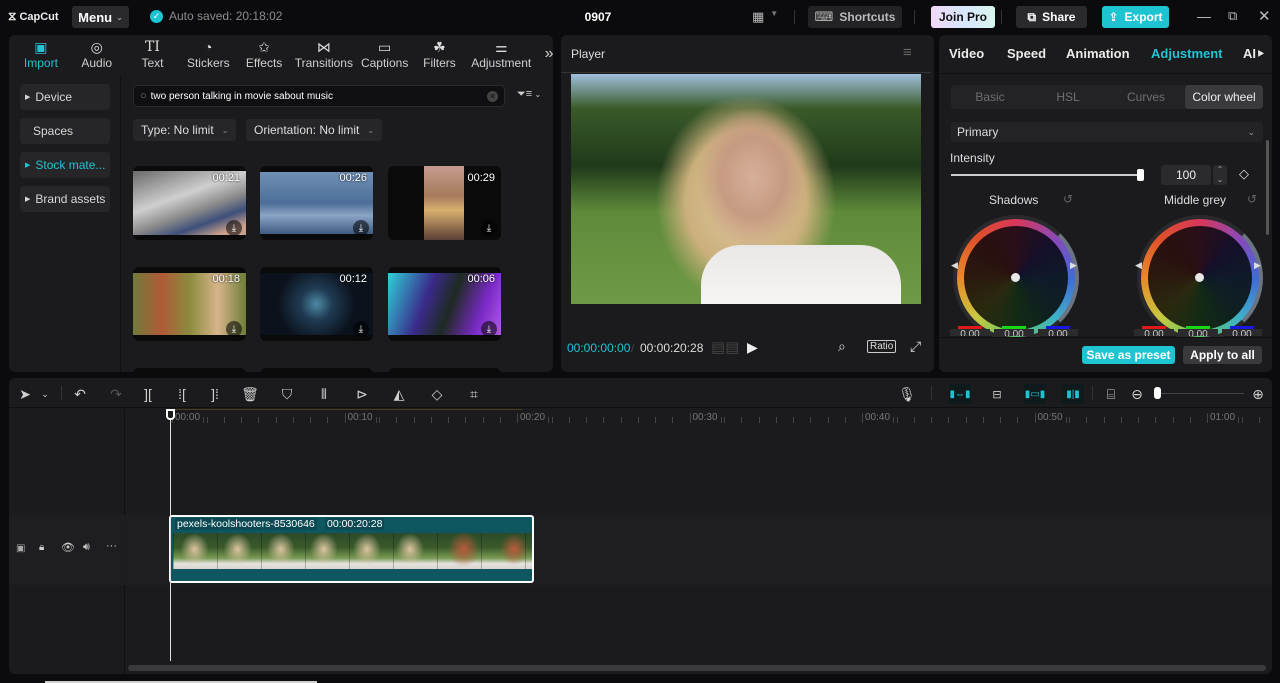  Describe the element at coordinates (725, 347) in the screenshot. I see `waveform-icon: ▤▤` at that location.